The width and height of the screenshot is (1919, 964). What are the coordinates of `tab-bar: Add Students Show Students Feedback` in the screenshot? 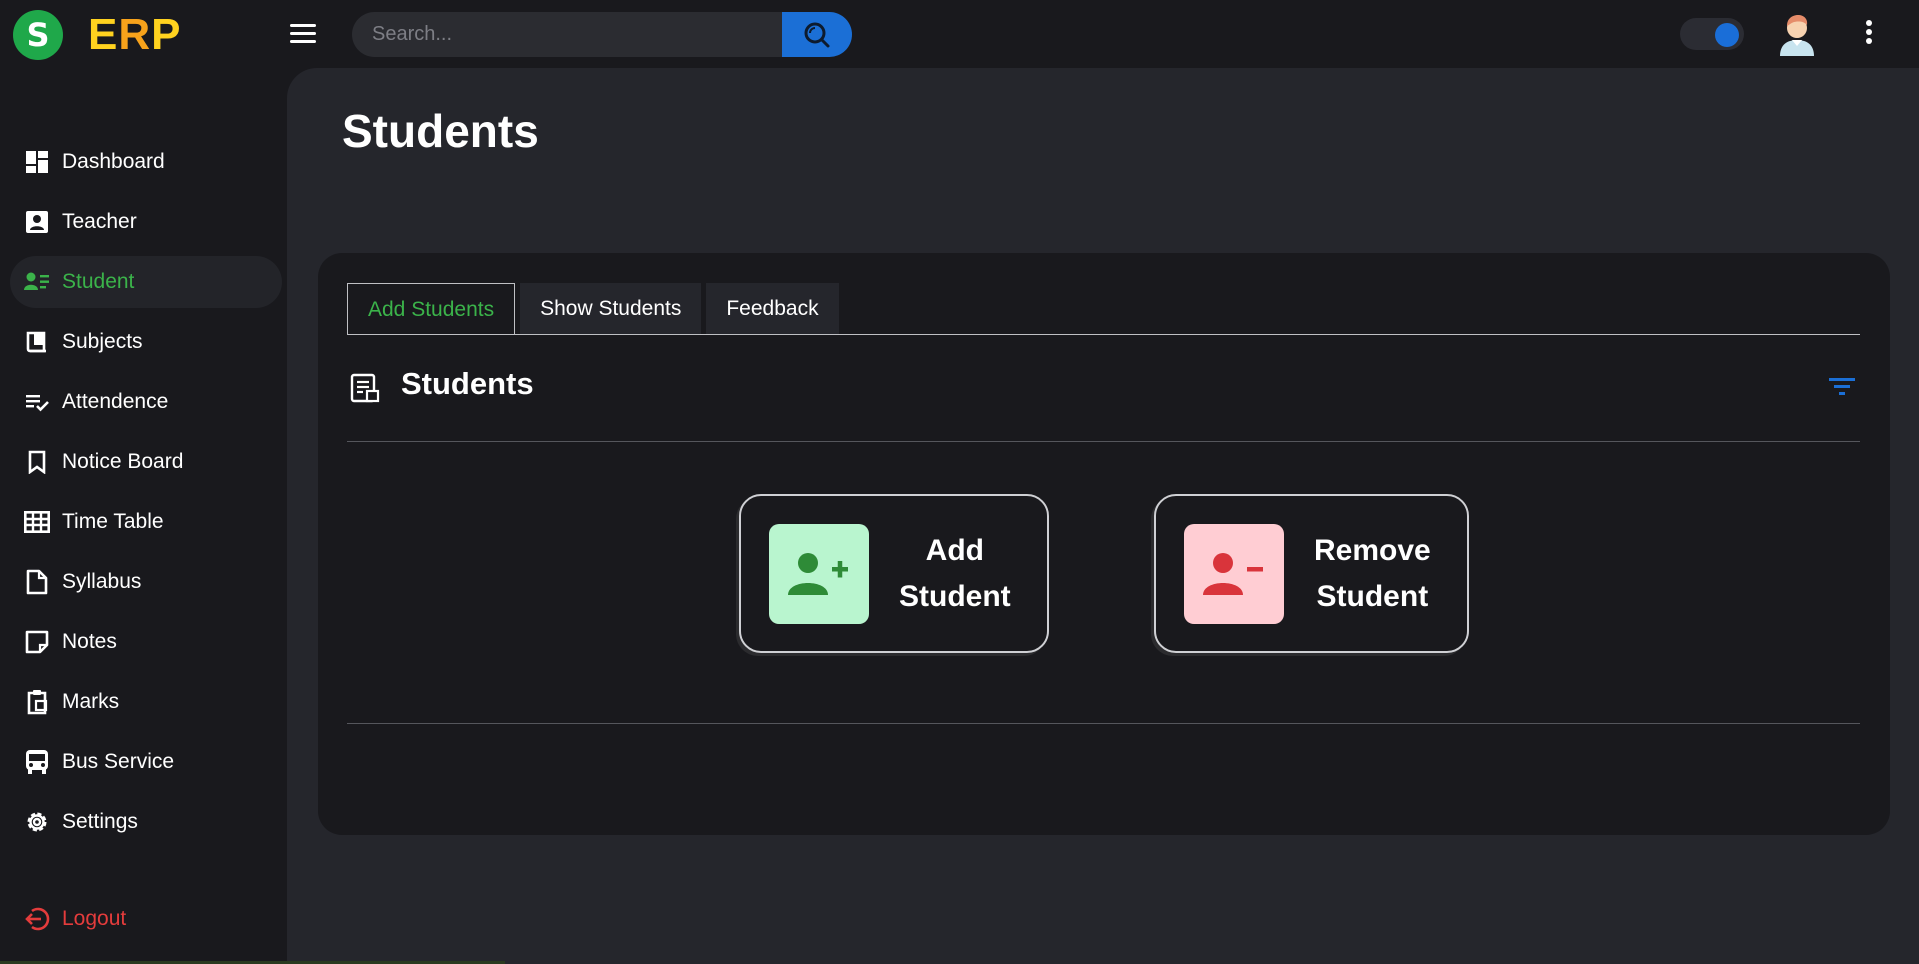 It's located at (595, 309).